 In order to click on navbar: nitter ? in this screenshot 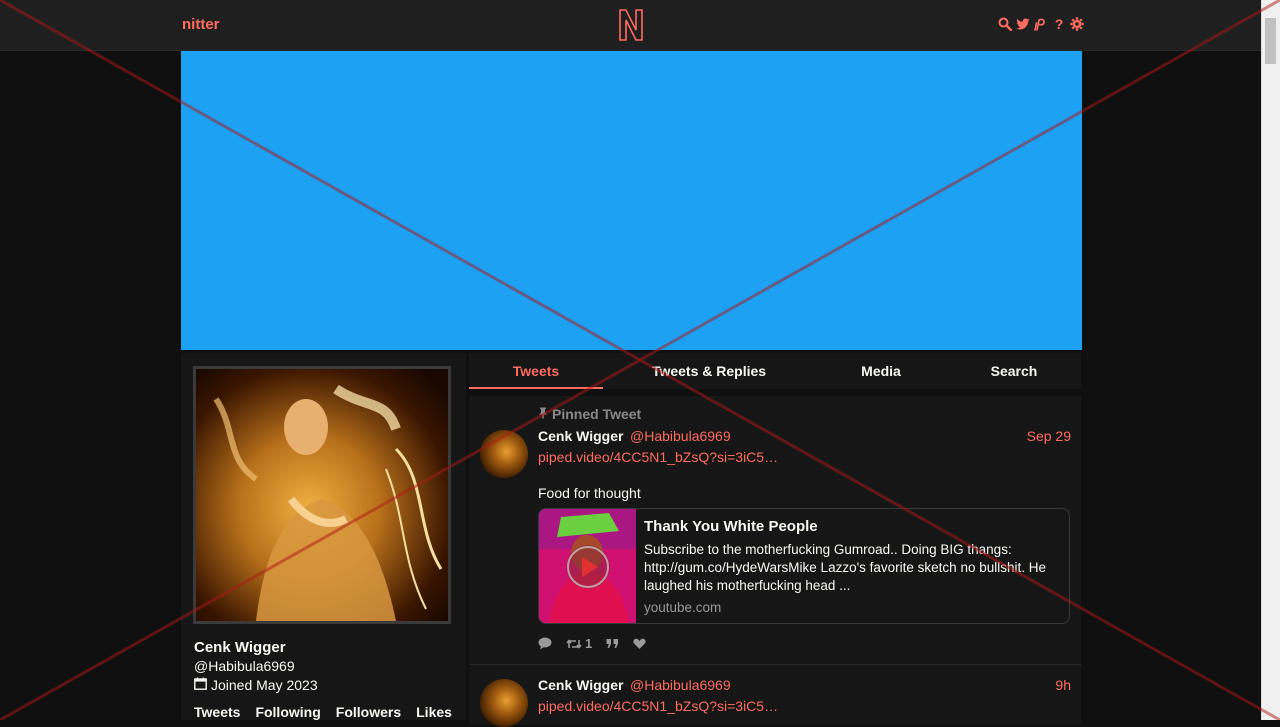, I will do `click(631, 25)`.